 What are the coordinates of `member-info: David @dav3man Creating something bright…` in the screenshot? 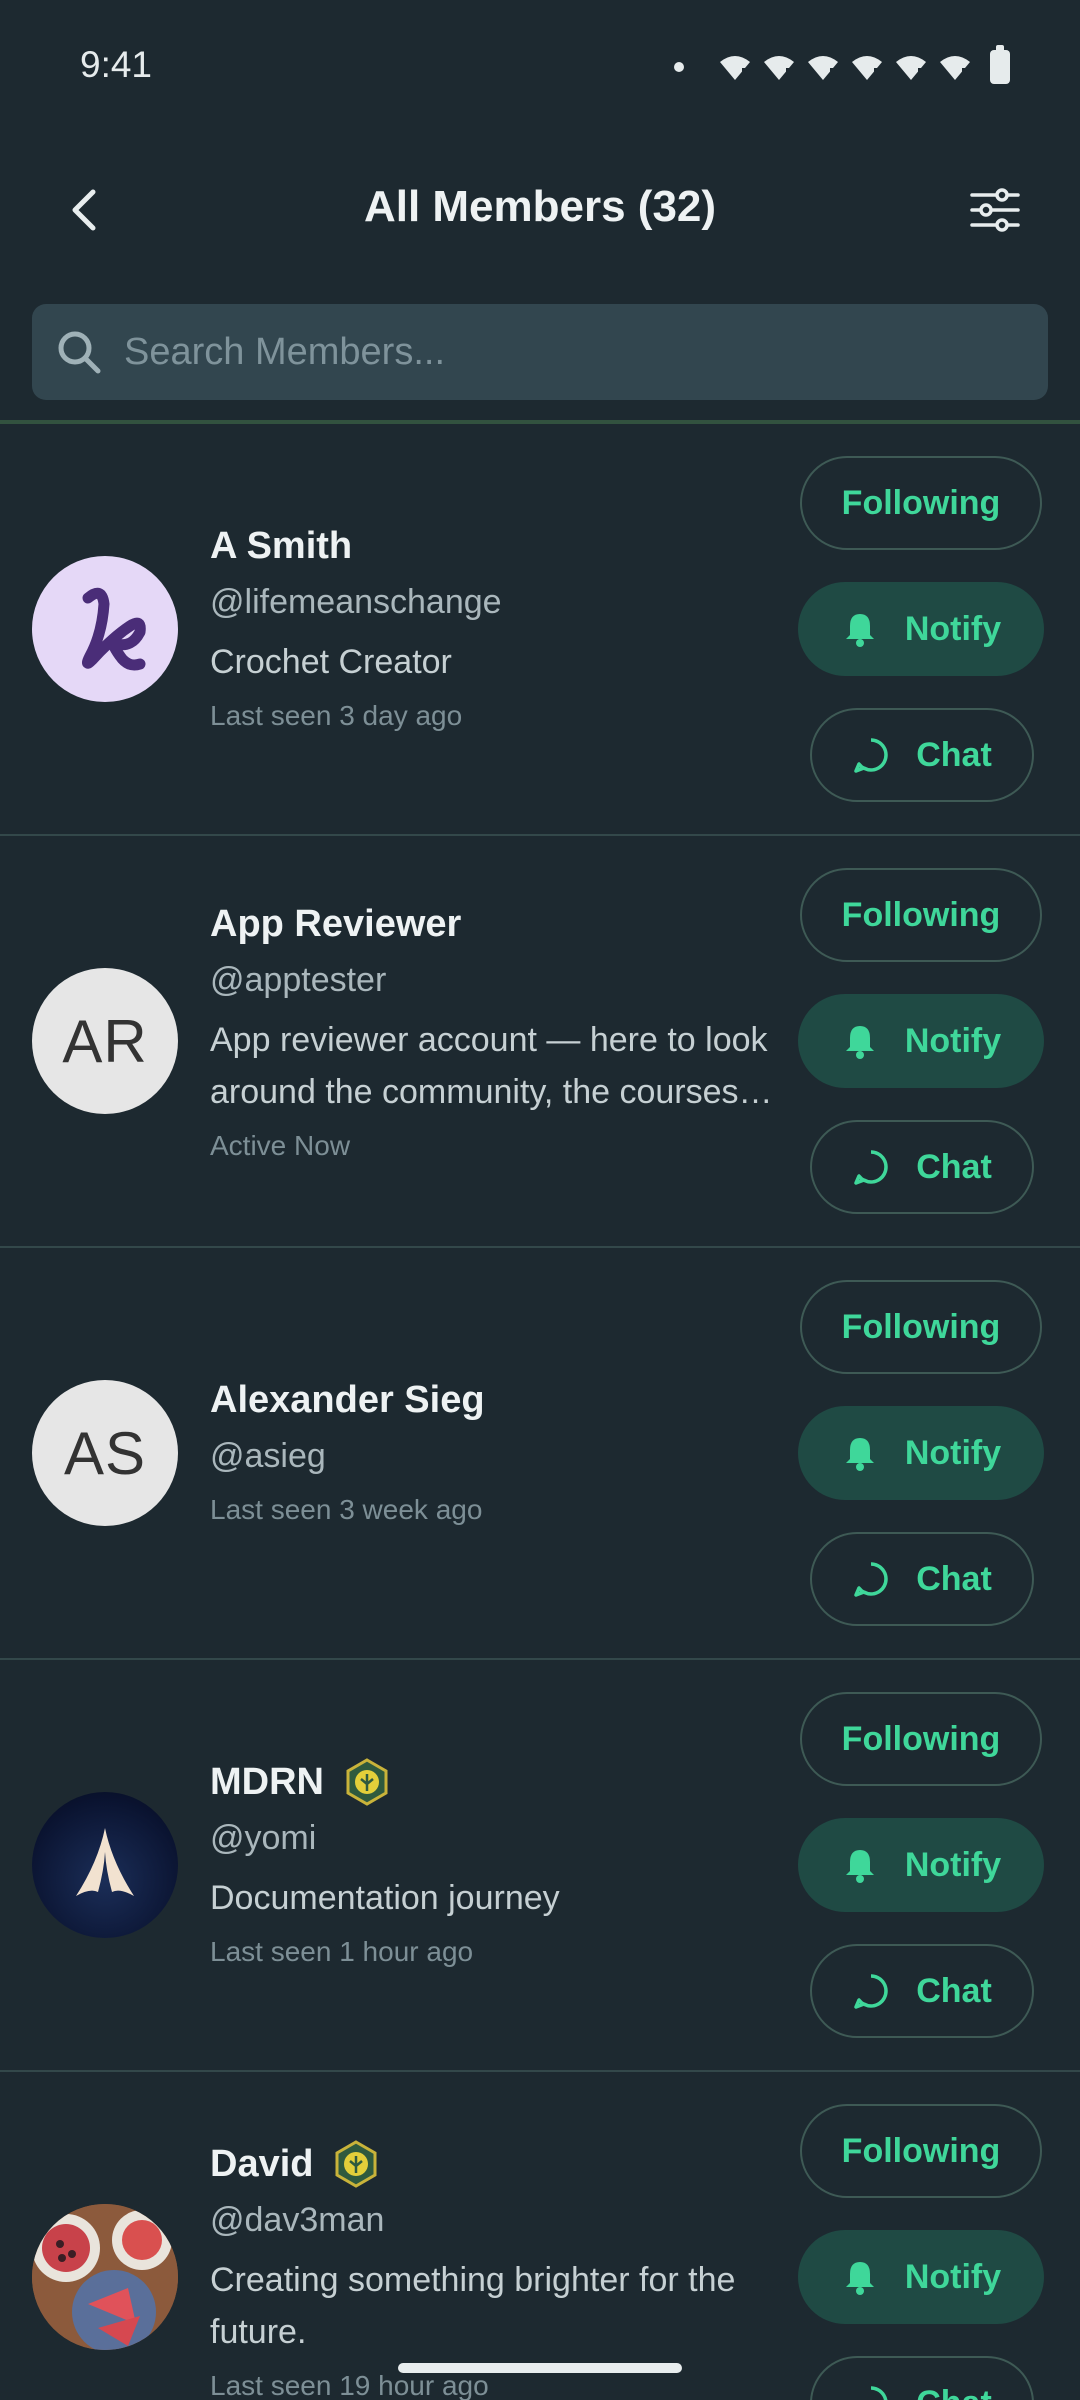 It's located at (500, 2268).